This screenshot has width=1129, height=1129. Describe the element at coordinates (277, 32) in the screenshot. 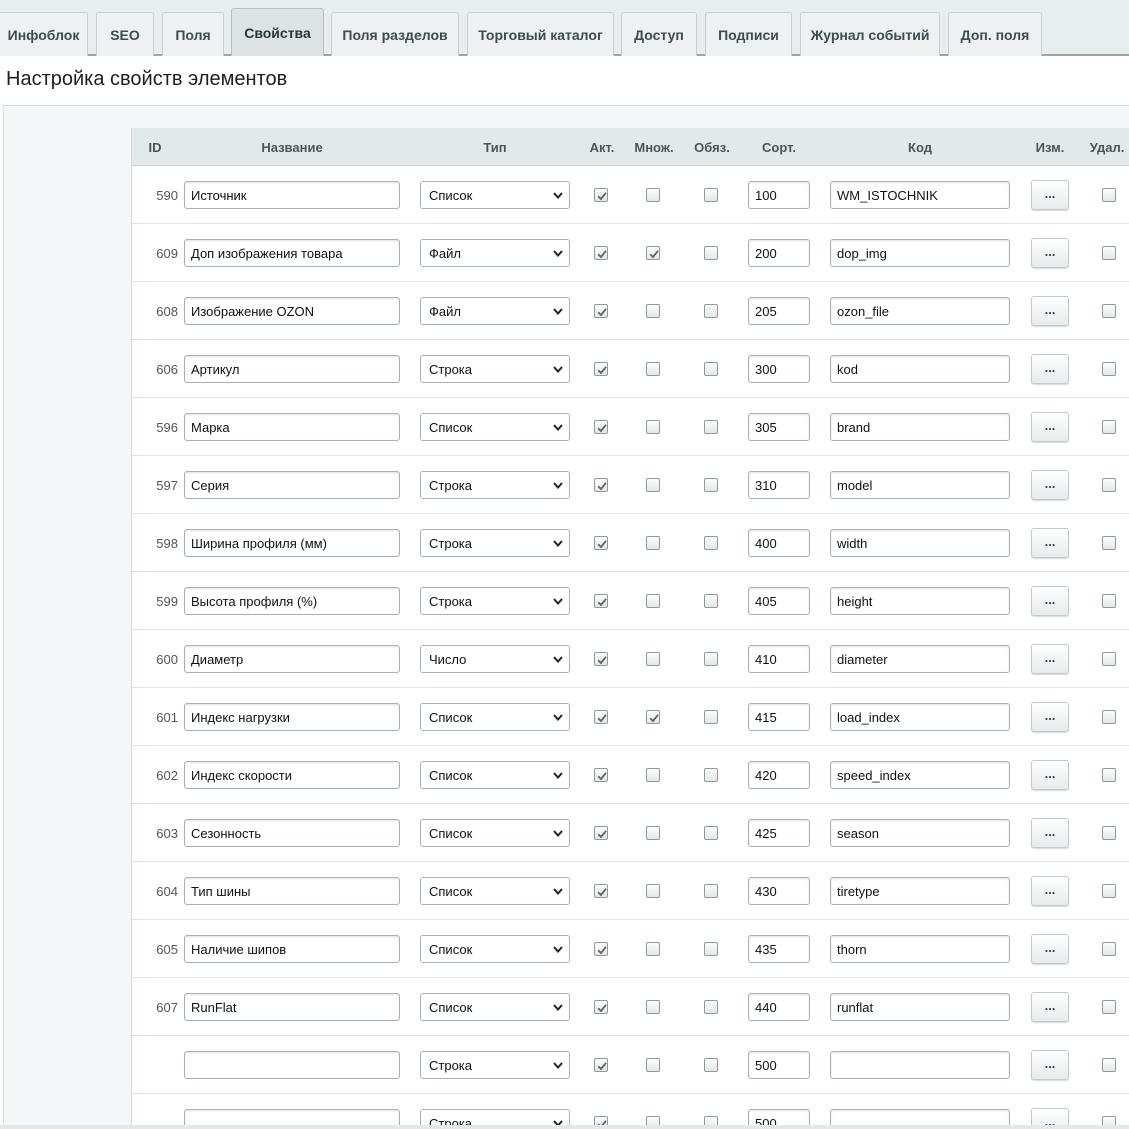

I see `tab-properties: Свойства` at that location.